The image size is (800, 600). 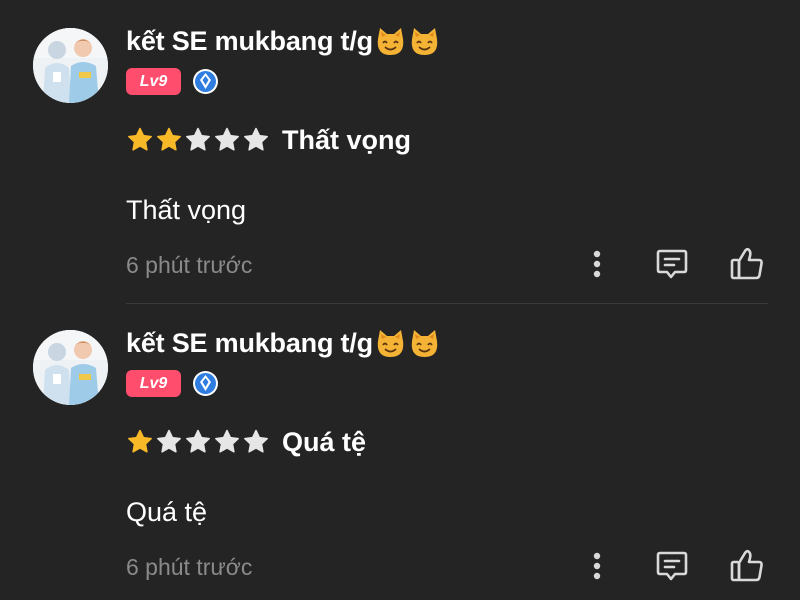 I want to click on rating-label: Thất vọng, so click(x=346, y=139).